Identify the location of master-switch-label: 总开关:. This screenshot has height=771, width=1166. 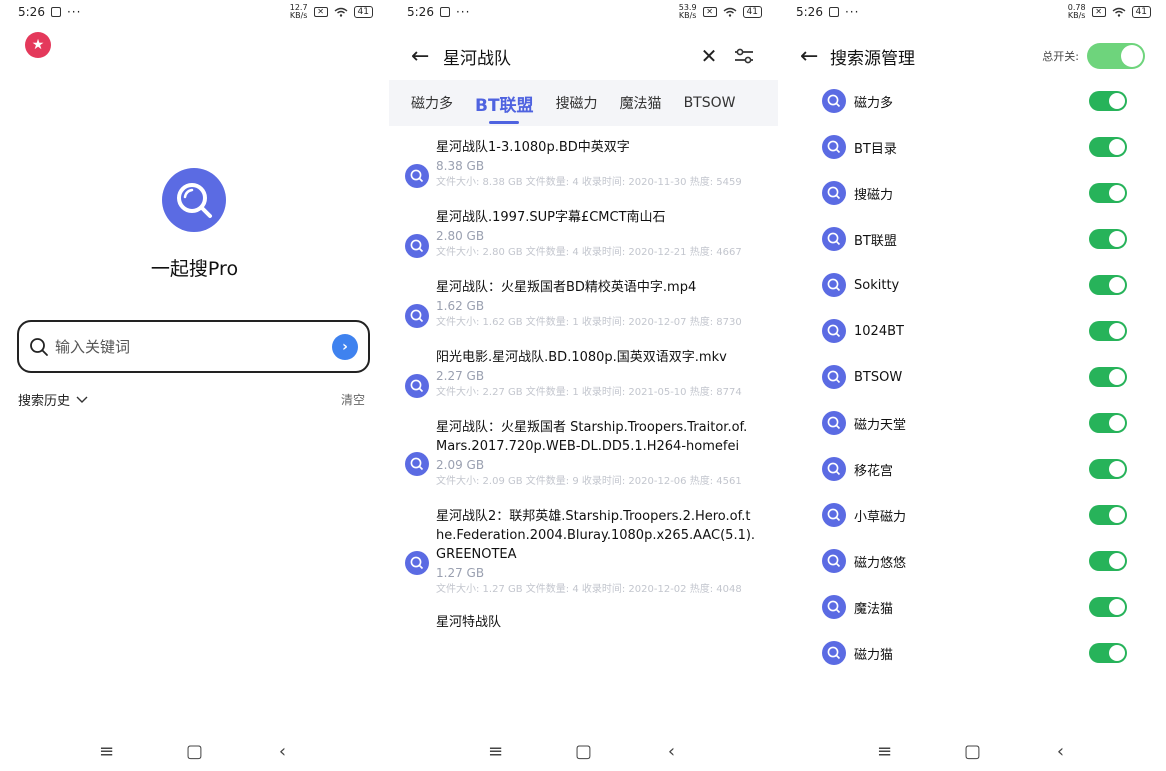
(1060, 56).